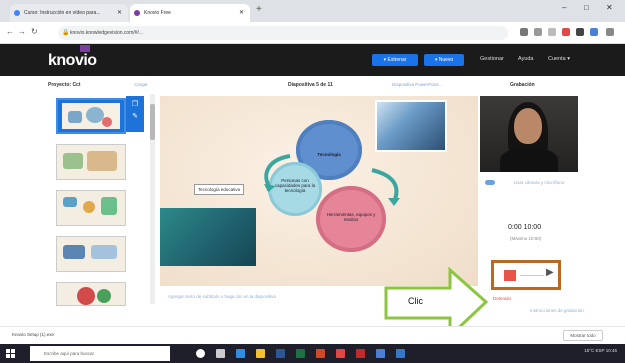  I want to click on camera-note: Usar cámara y micrófono, so click(539, 182).